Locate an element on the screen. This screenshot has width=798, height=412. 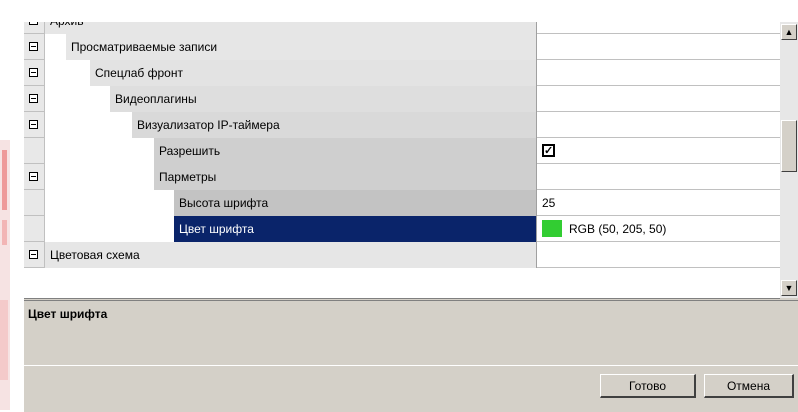
property-row-enable: Разрешить ✓ is located at coordinates (402, 151).